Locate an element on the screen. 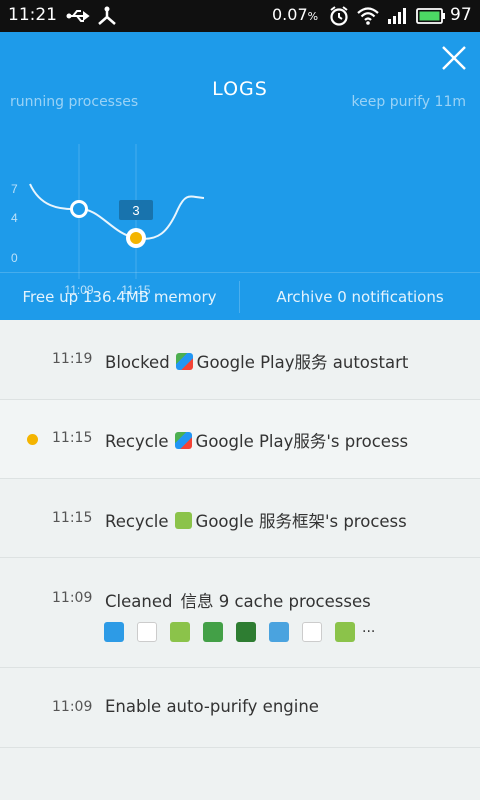 The height and width of the screenshot is (800, 480). series-line is located at coordinates (117, 211).